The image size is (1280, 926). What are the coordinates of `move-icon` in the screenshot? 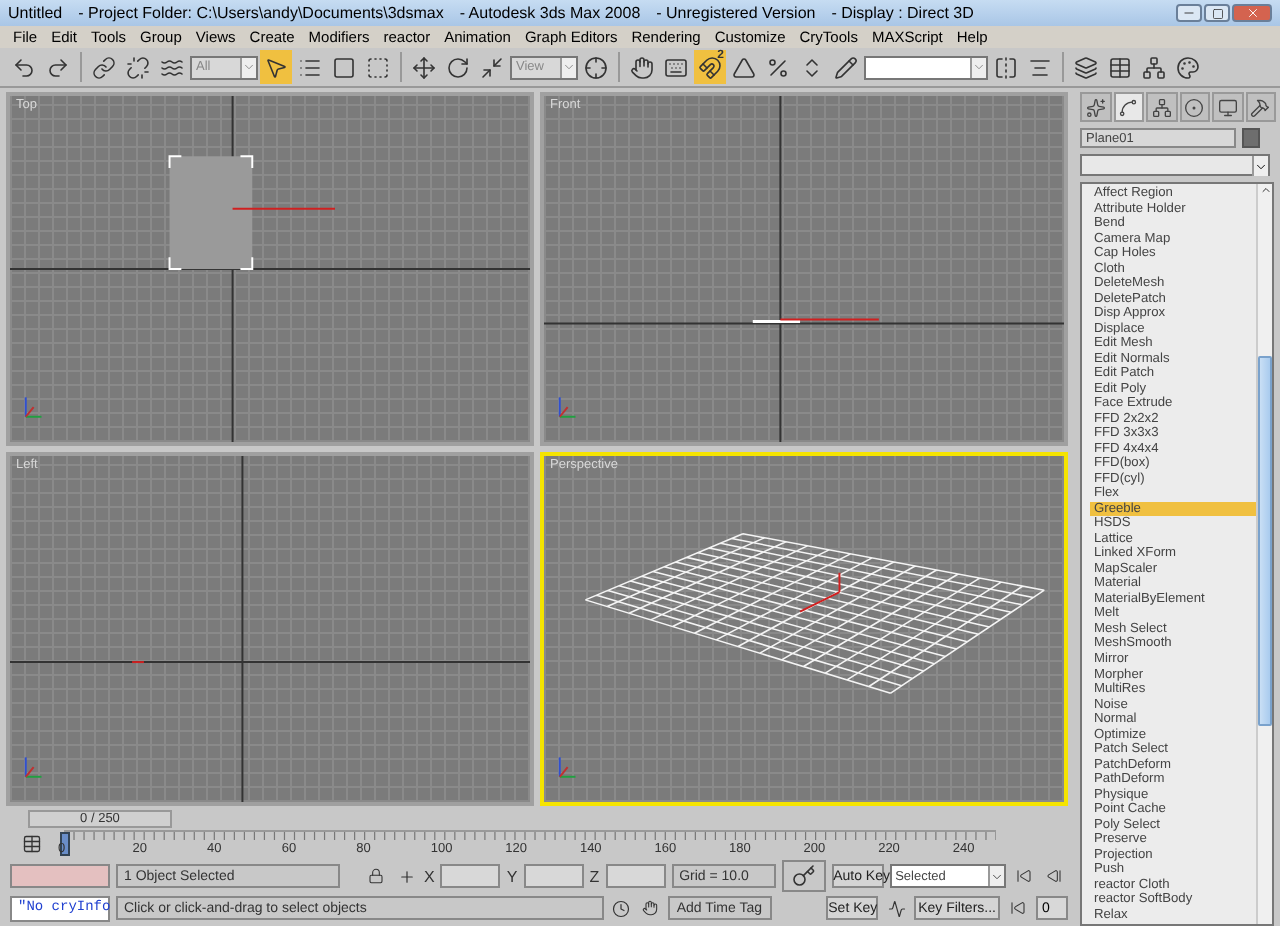 It's located at (424, 67).